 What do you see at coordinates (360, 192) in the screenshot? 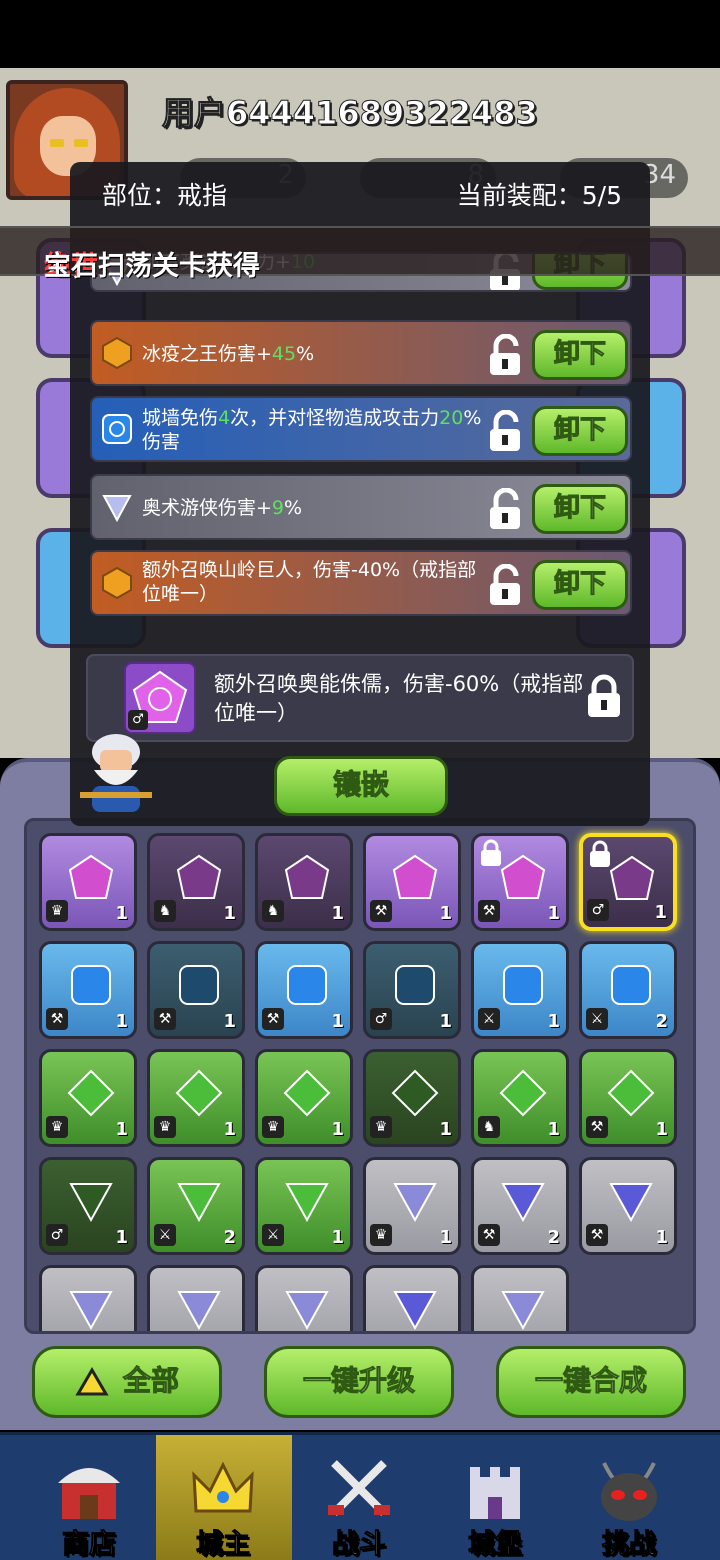
I see `panel-header: 部位：戒指 当前装配：5/5` at bounding box center [360, 192].